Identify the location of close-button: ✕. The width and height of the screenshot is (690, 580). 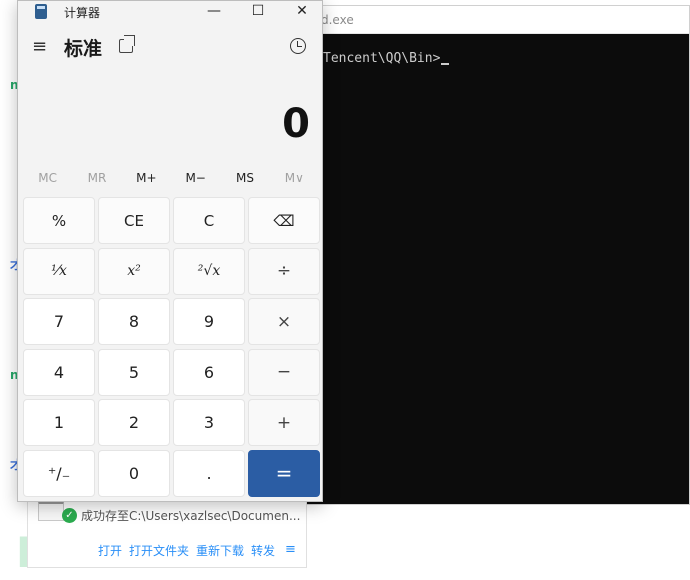
(302, 11).